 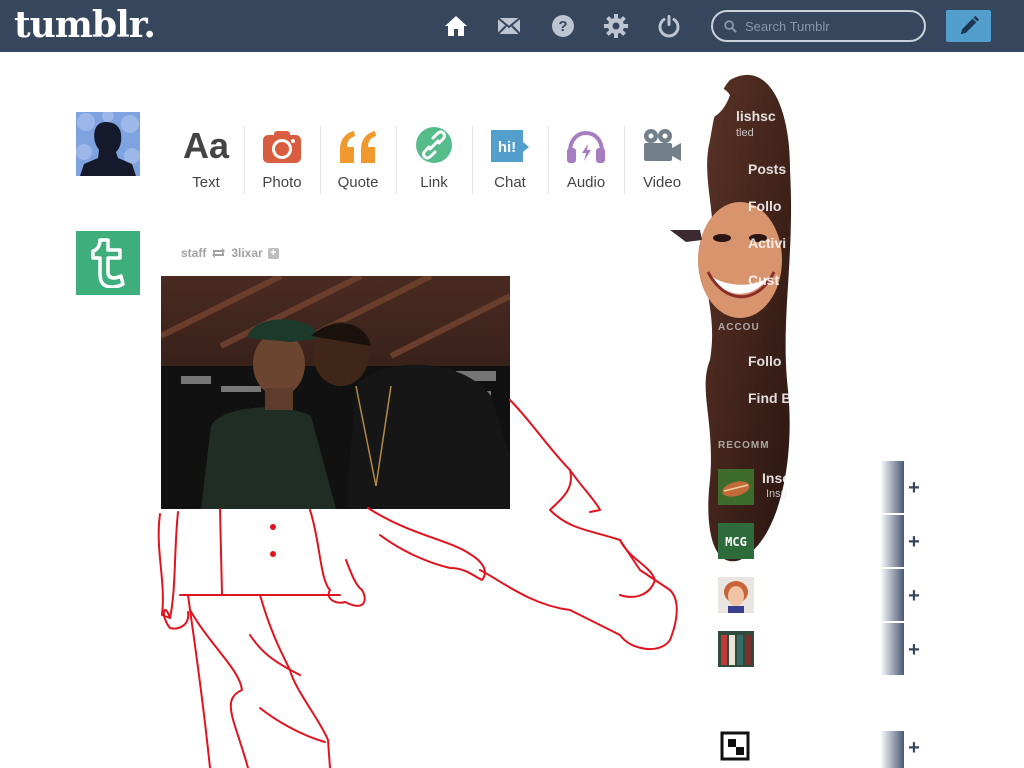 I want to click on post-type-text: Aa Text, so click(x=206, y=160).